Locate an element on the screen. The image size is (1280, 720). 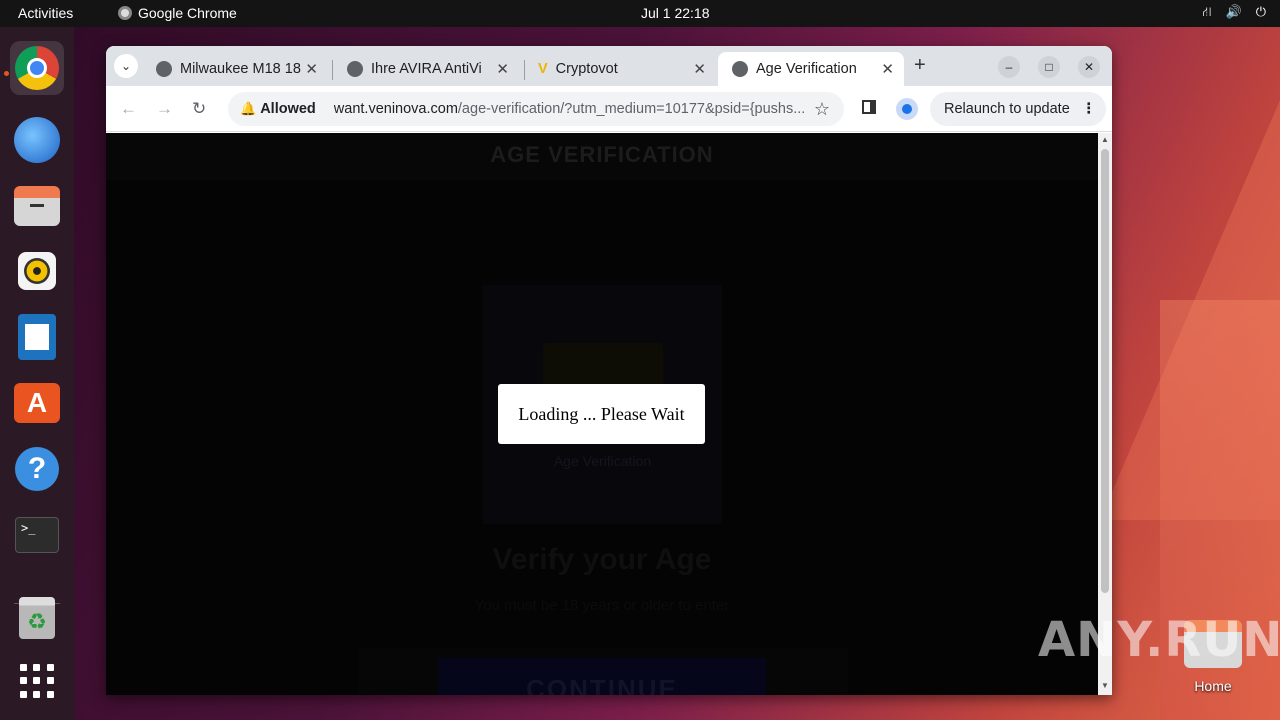
card-image is located at coordinates (603, 365).